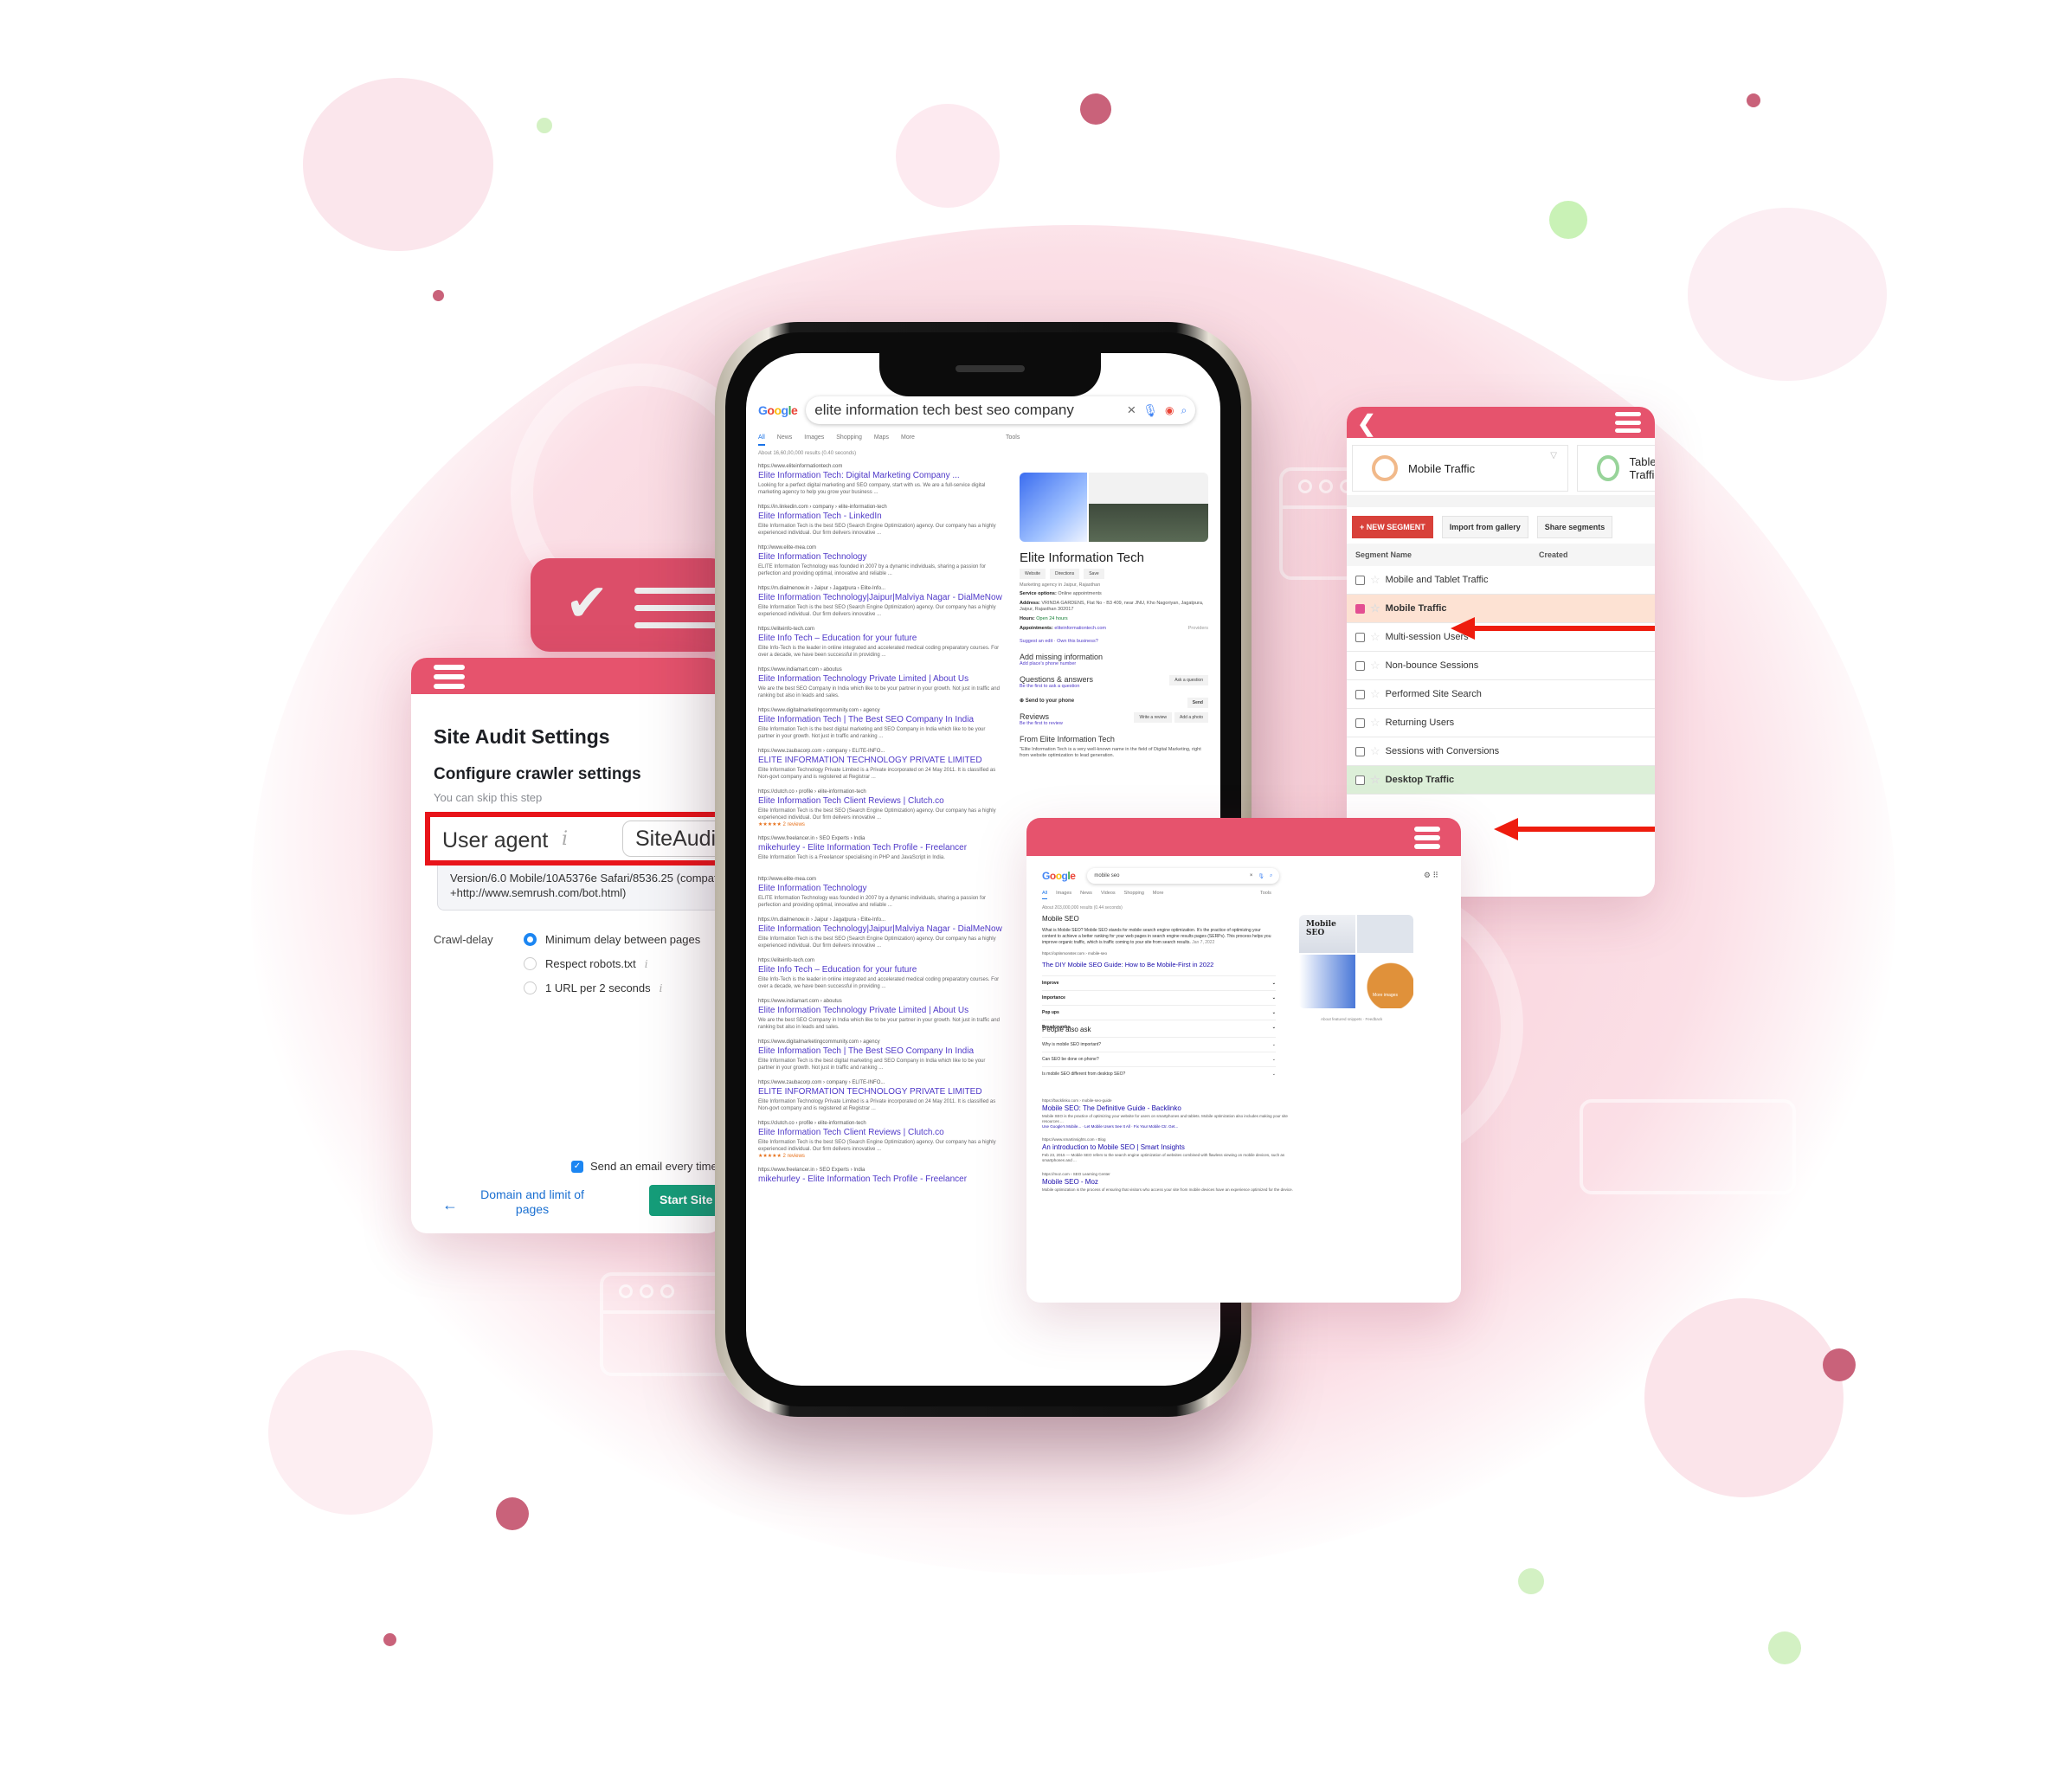  I want to click on feedback-link: Feedback, so click(1374, 1019).